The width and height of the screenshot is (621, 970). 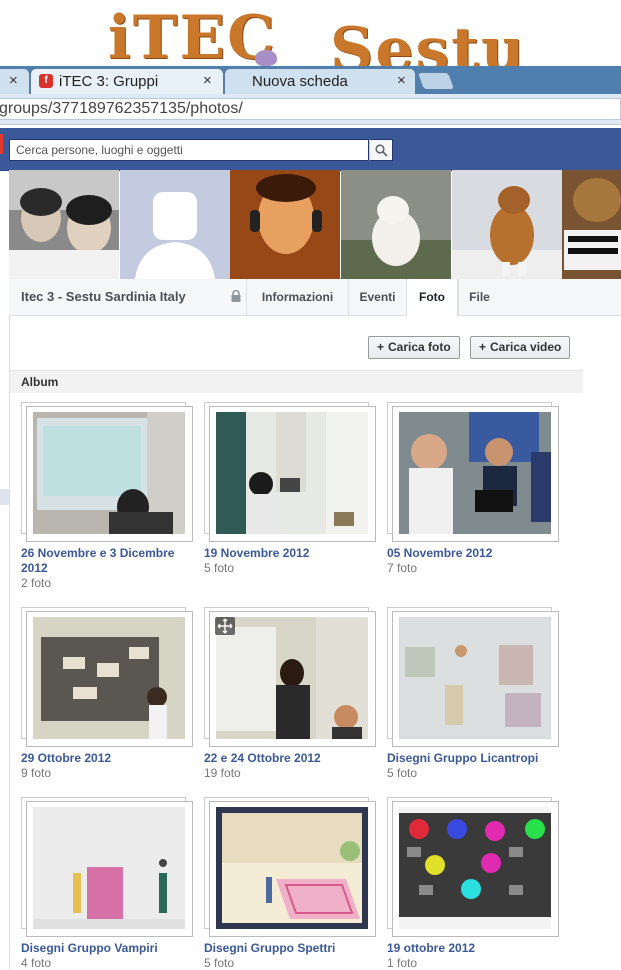 I want to click on address-bar: groups/377189762357135/photos/, so click(x=310, y=109).